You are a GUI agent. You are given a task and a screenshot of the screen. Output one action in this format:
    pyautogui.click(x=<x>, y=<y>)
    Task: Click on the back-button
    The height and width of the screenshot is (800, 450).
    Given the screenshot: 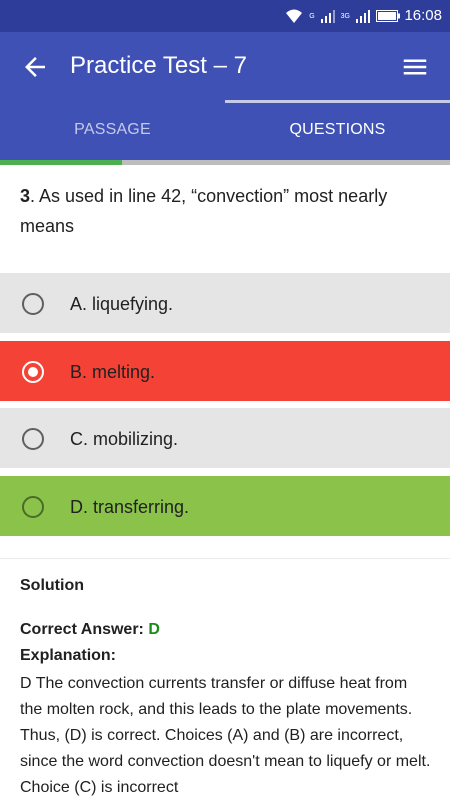 What is the action you would take?
    pyautogui.click(x=35, y=67)
    